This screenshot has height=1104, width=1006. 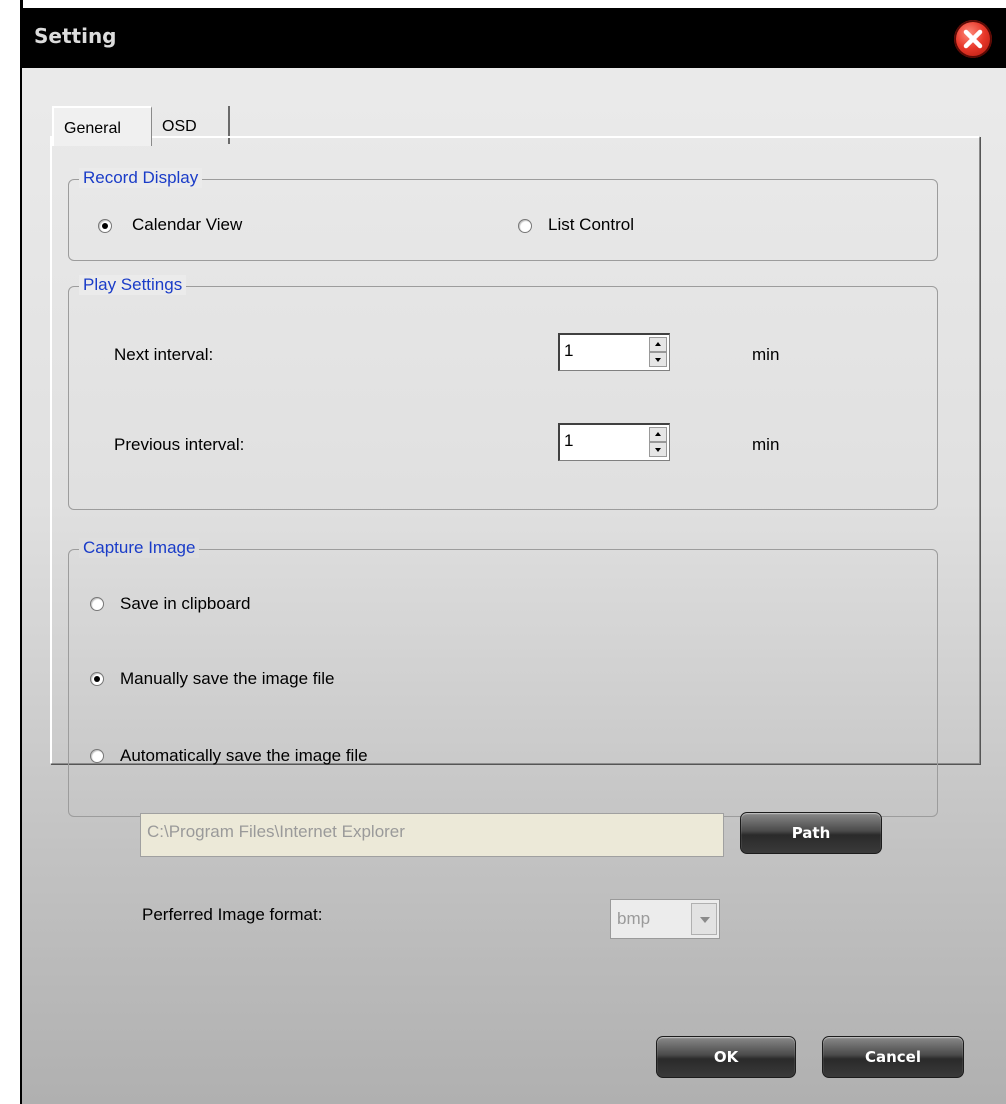 I want to click on previous-interval-spinner: 1, so click(x=614, y=442).